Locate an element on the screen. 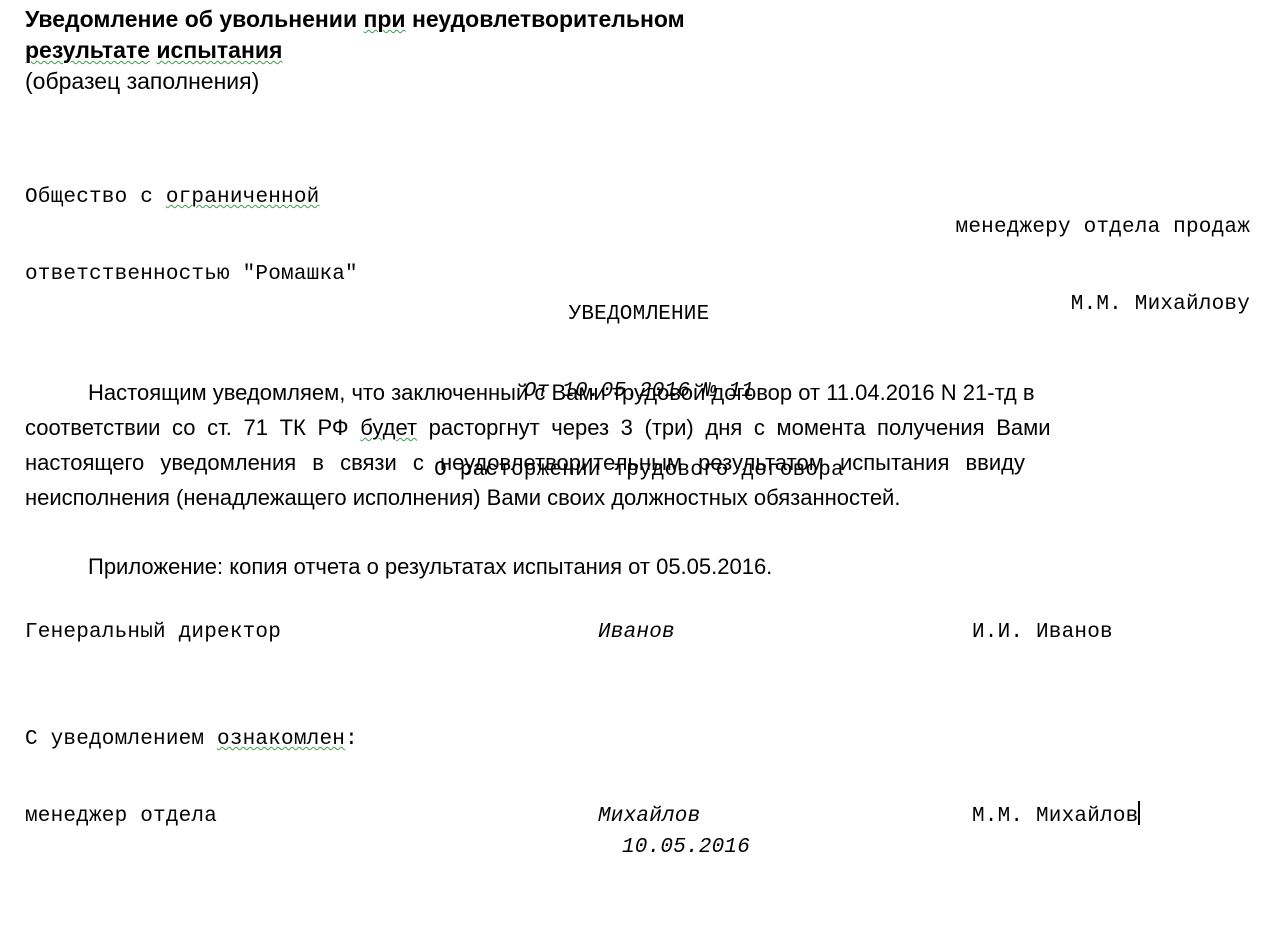 This screenshot has height=939, width=1278. director-signature-row: Генеральный директор Иванов И.И. Иванов is located at coordinates (639, 633).